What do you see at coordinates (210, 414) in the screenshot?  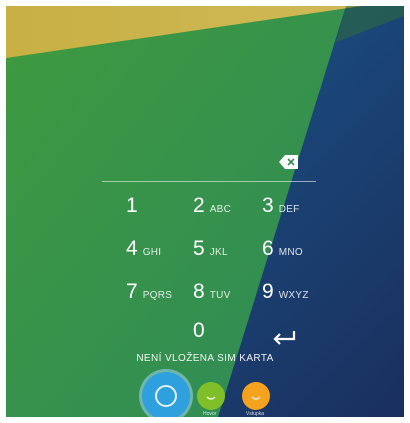 I see `call-target-label: Hovor` at bounding box center [210, 414].